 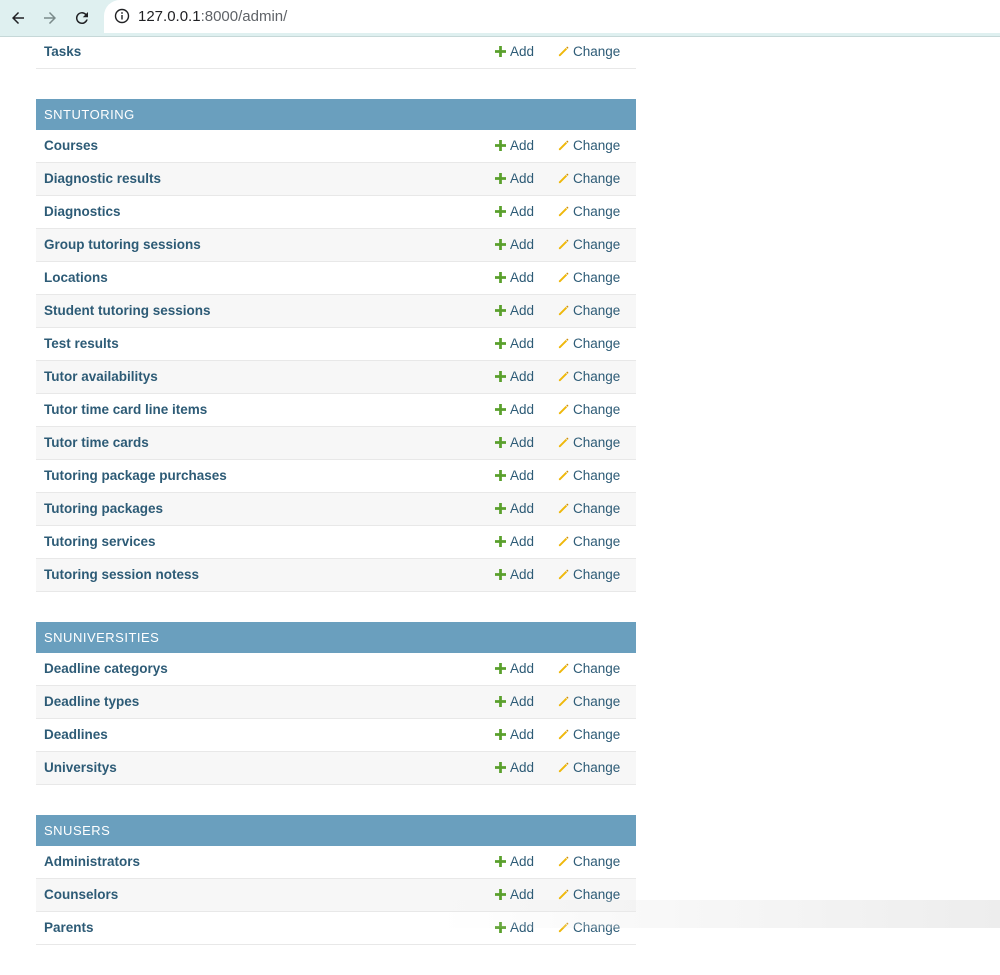 I want to click on module-header: SNUNIVERSITIES, so click(x=336, y=637).